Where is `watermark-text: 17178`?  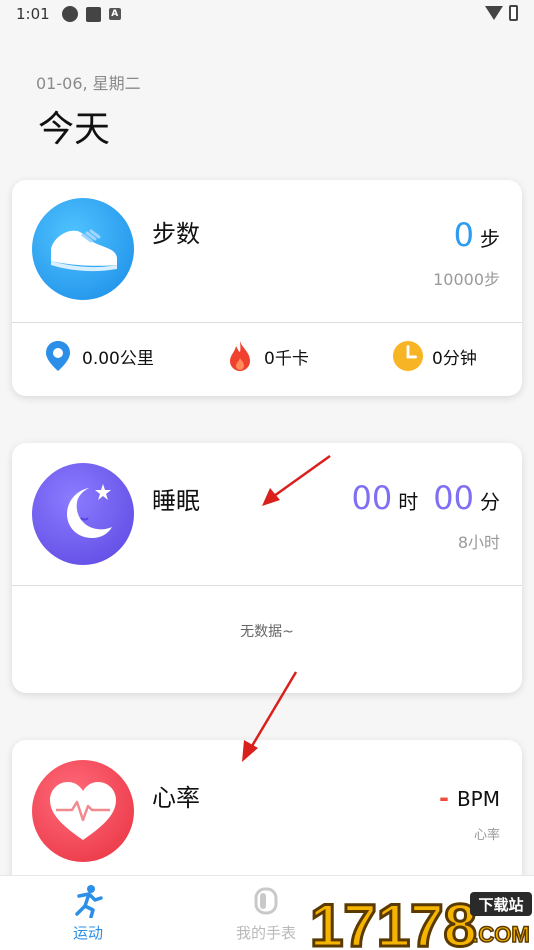
watermark-text: 17178 is located at coordinates (393, 921).